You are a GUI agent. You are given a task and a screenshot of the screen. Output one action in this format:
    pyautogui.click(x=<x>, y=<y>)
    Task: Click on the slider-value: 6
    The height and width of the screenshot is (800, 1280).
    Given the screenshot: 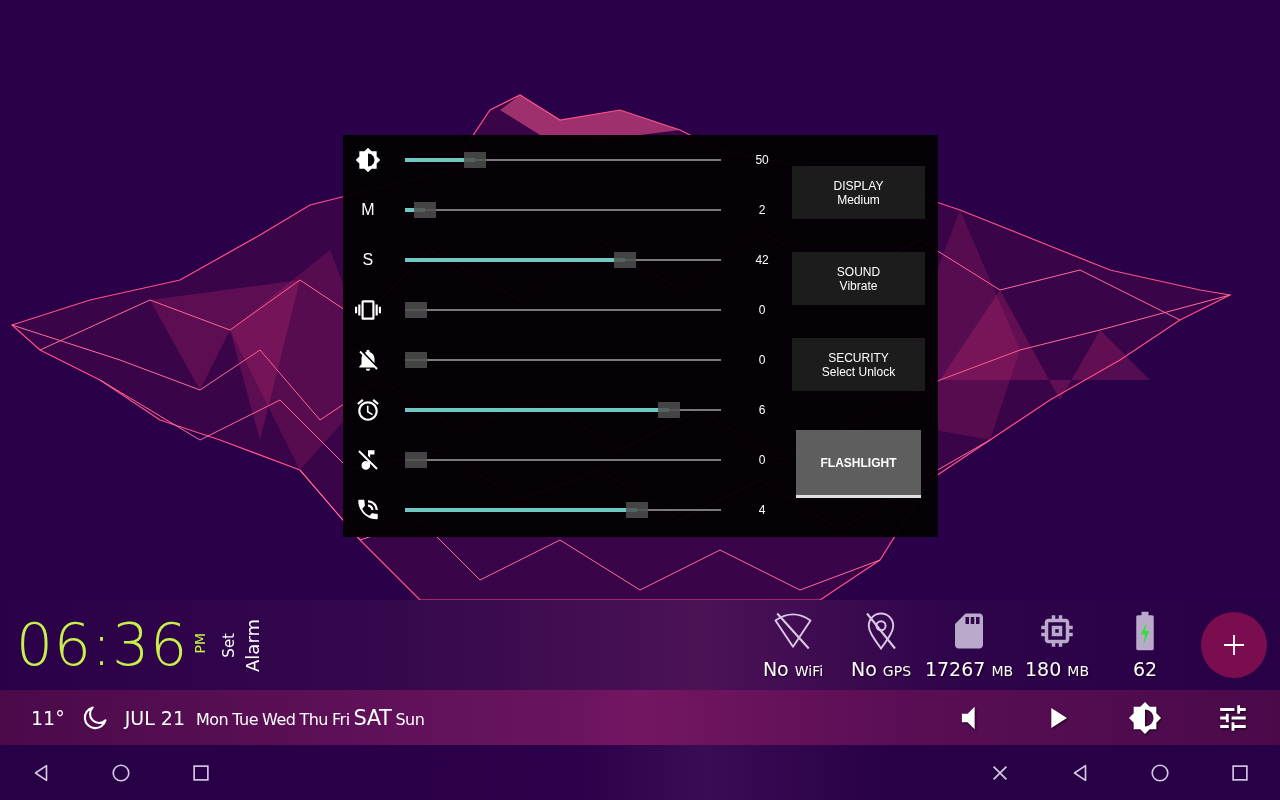 What is the action you would take?
    pyautogui.click(x=762, y=410)
    